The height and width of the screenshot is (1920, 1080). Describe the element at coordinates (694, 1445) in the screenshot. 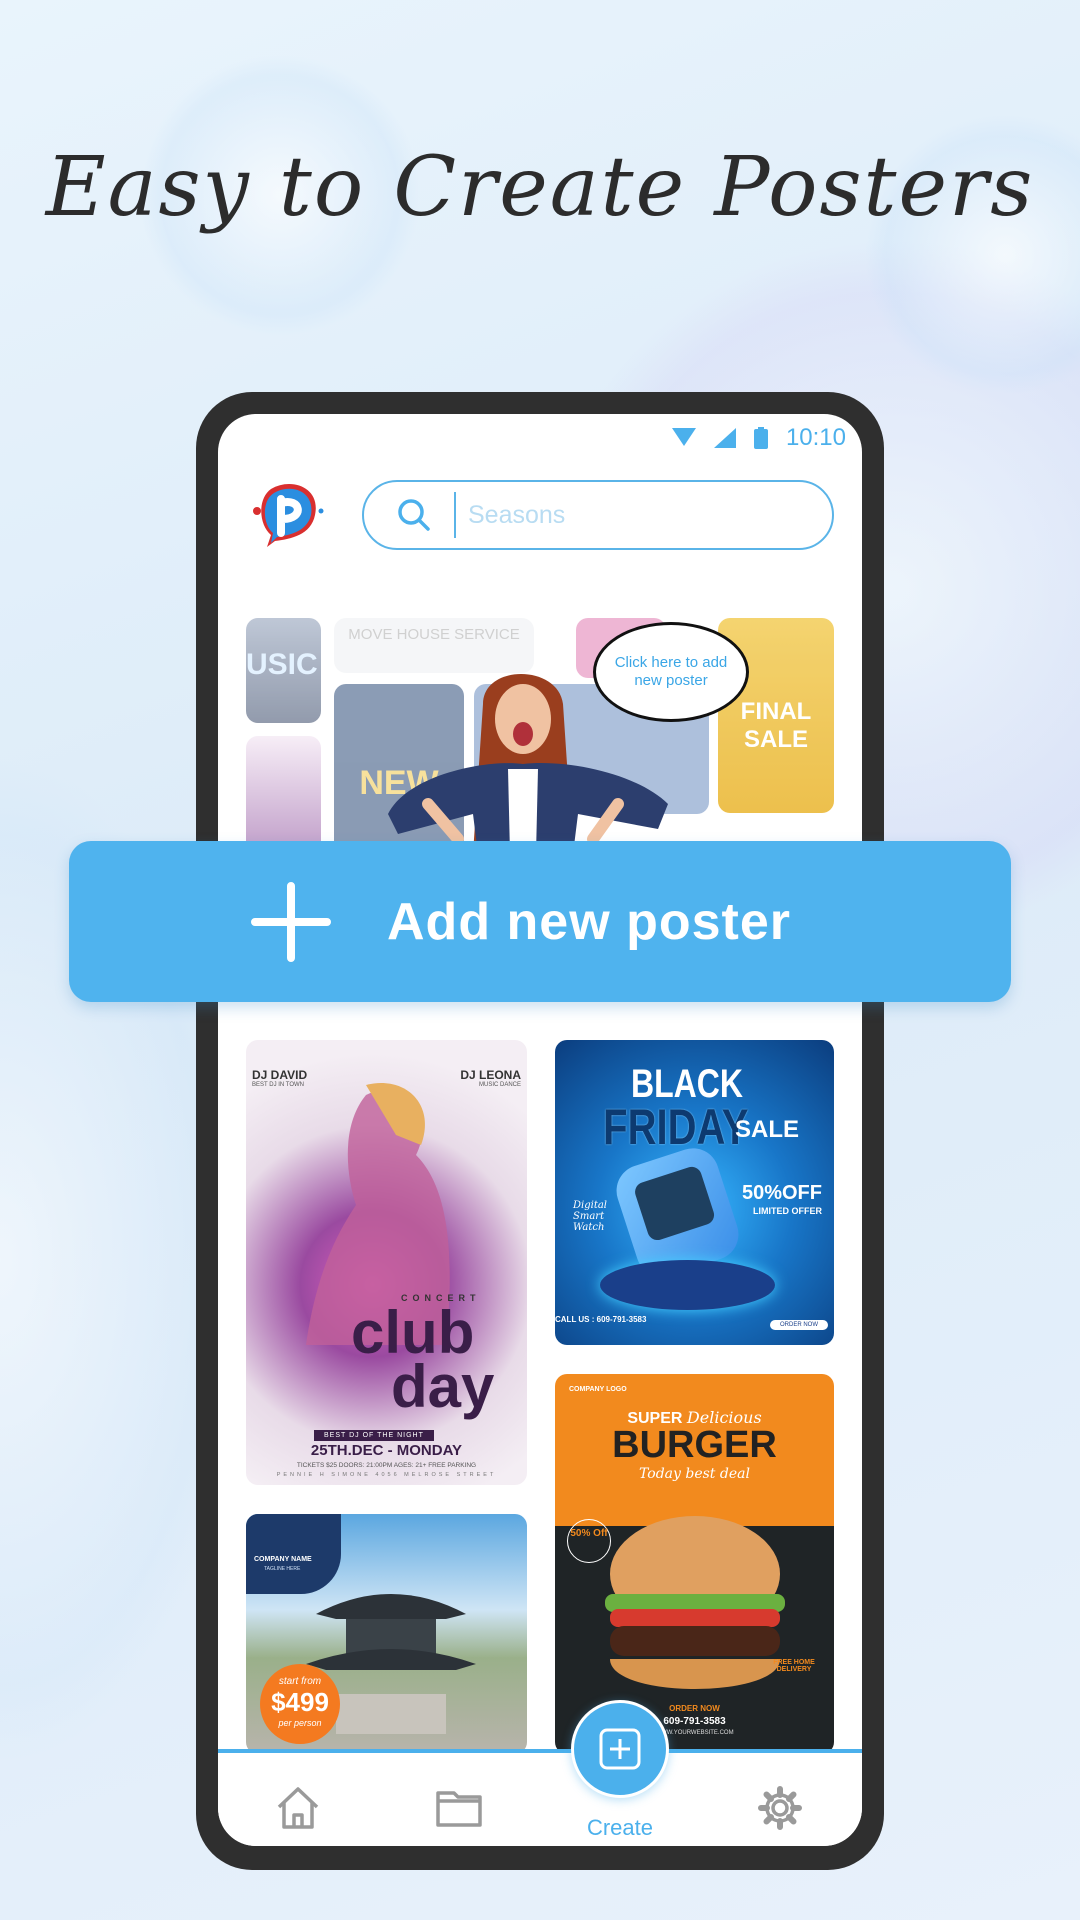

I see `burger-title: BURGER` at that location.